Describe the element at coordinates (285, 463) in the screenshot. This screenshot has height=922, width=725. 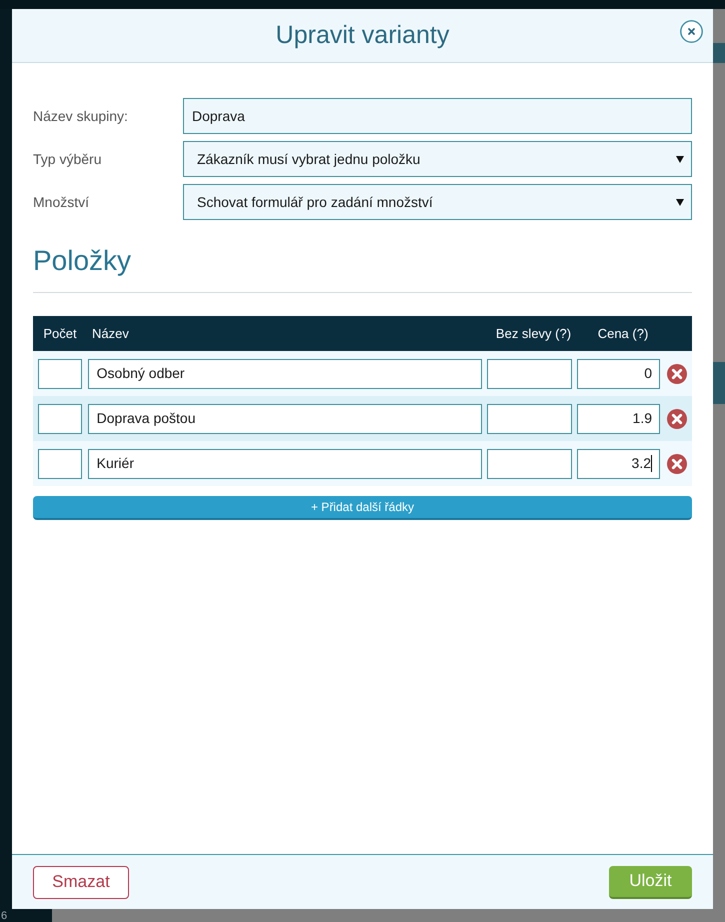
I see `name-input: Kuriér` at that location.